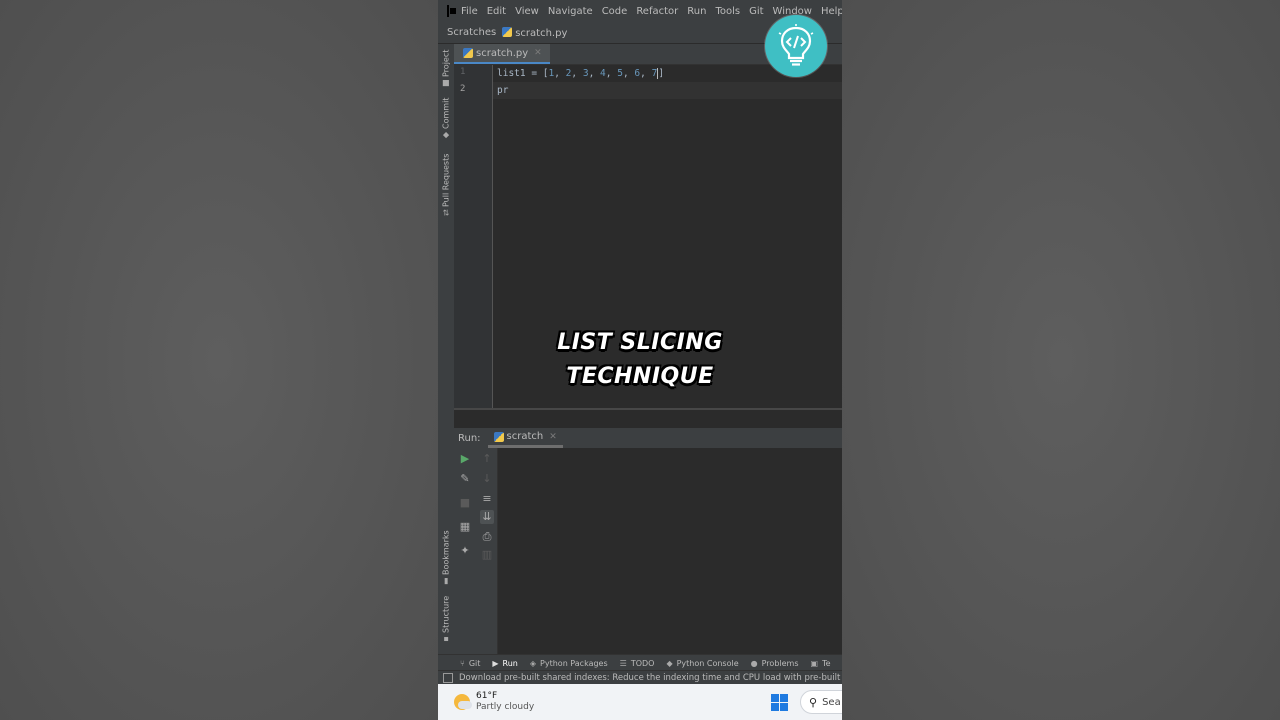 This screenshot has height=720, width=1280. What do you see at coordinates (821, 663) in the screenshot?
I see `tool-window-terminal: ▣ Te` at bounding box center [821, 663].